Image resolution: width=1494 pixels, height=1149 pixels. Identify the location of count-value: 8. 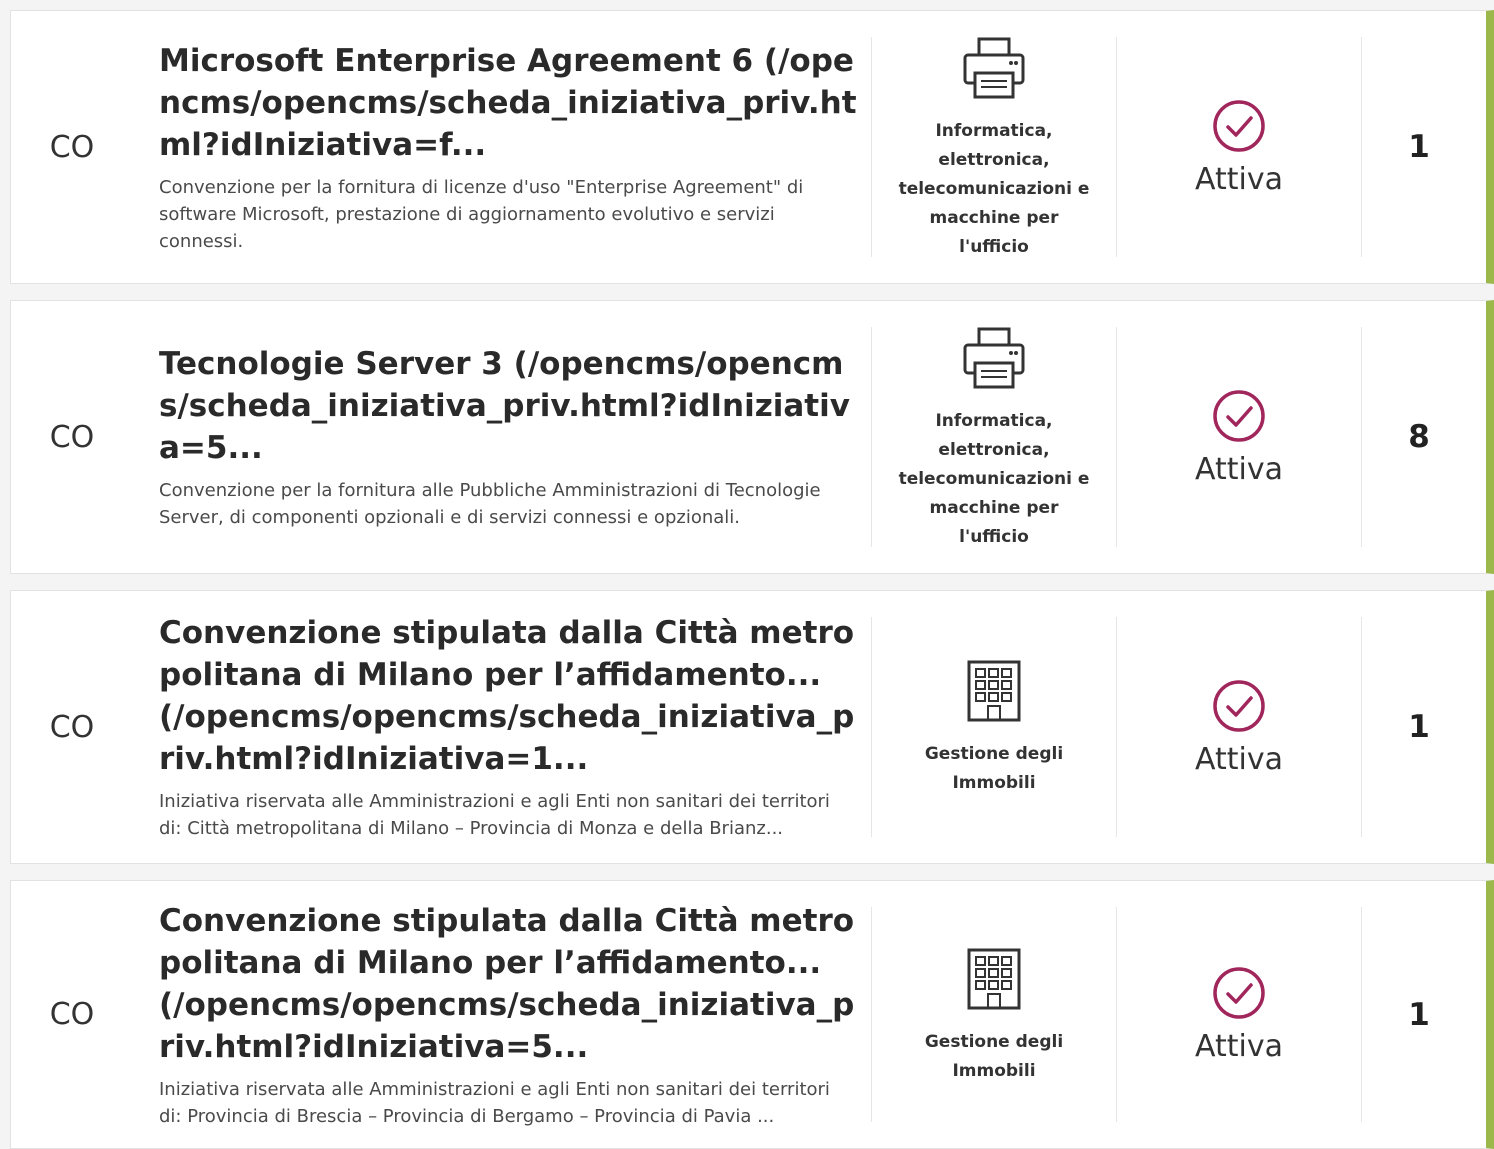
(1419, 437).